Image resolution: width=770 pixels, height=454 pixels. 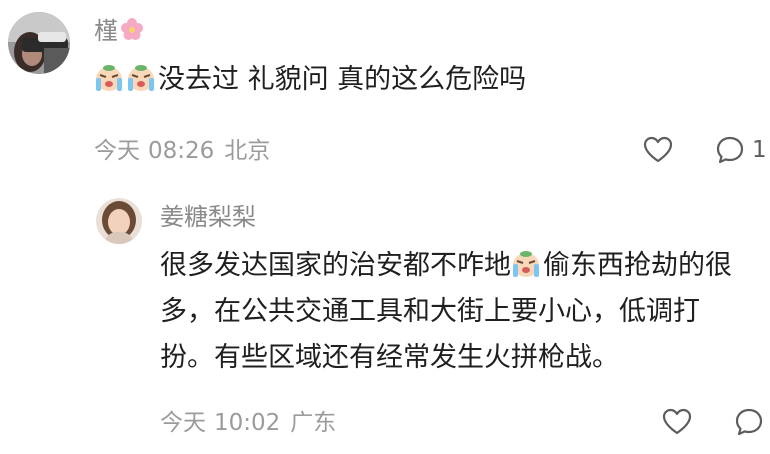 What do you see at coordinates (313, 423) in the screenshot?
I see `reply-location: 广东` at bounding box center [313, 423].